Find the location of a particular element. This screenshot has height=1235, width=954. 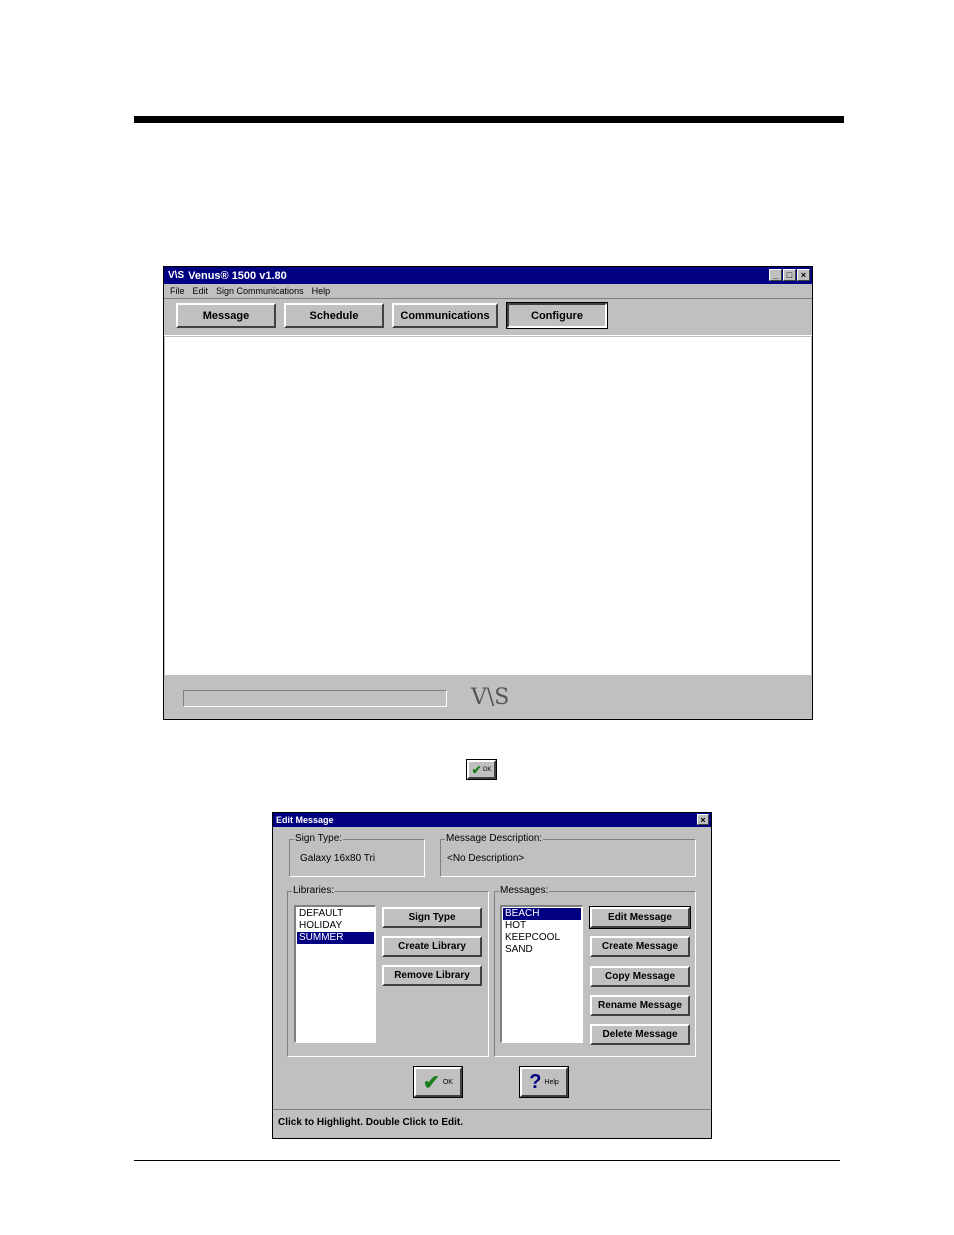

copy-message-button: Copy Message is located at coordinates (640, 976).